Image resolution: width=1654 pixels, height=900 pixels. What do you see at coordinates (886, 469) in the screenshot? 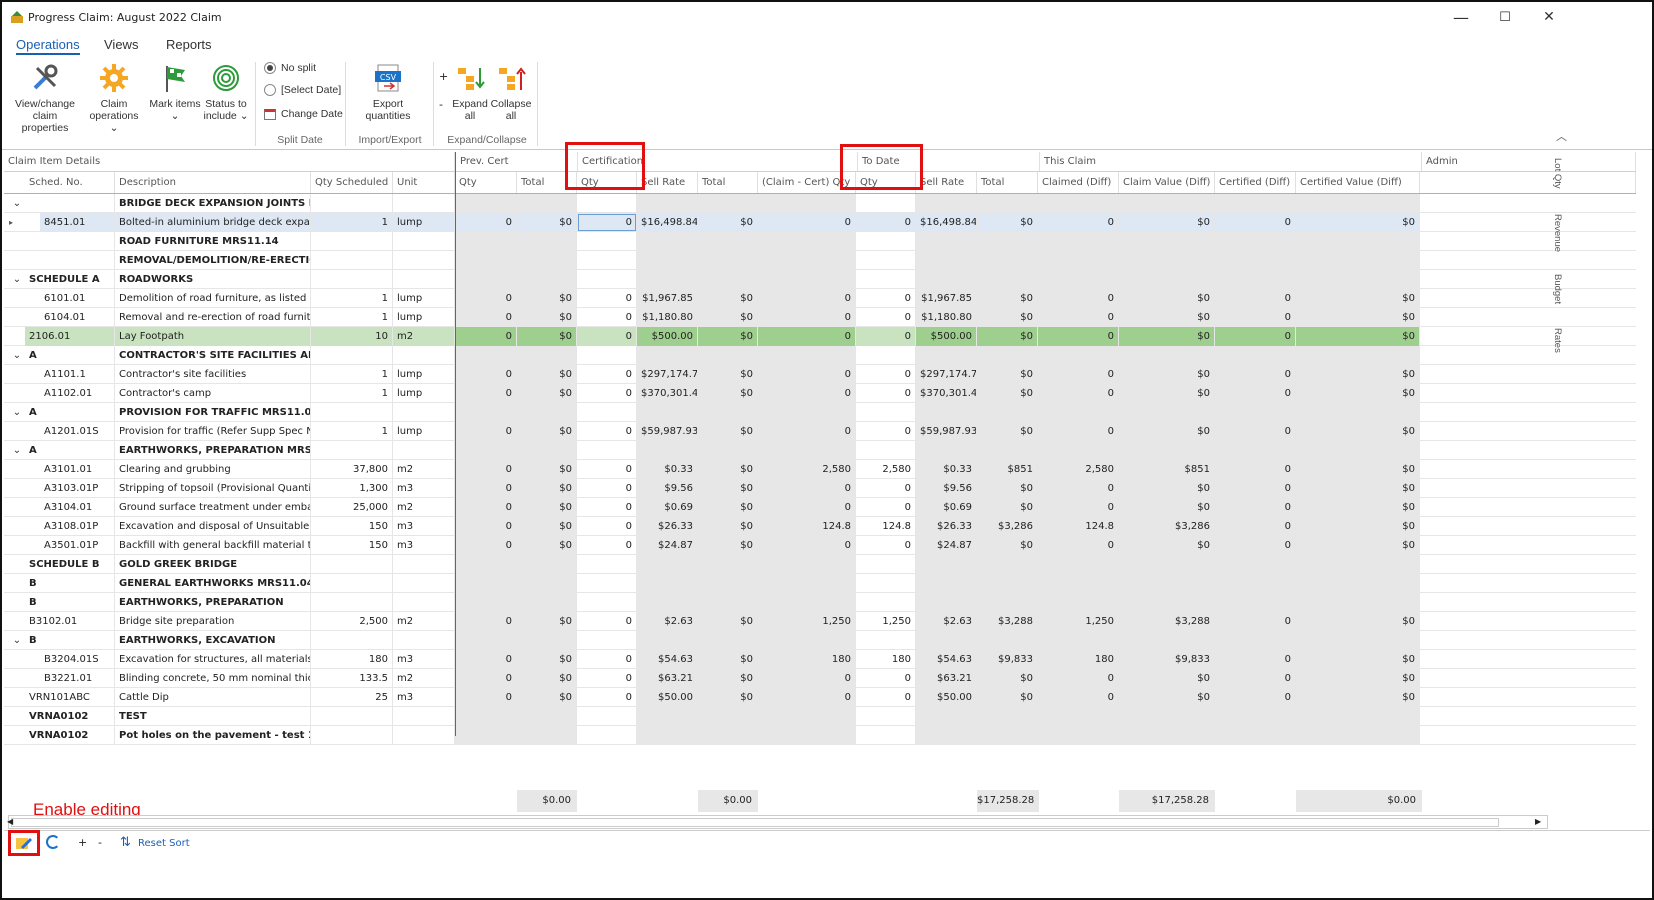
I see `cell-10: 2,580` at bounding box center [886, 469].